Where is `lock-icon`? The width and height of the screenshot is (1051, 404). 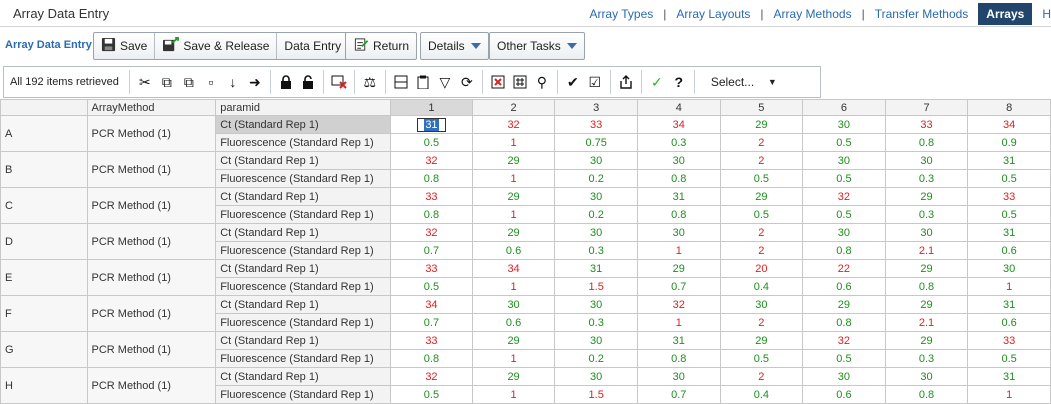 lock-icon is located at coordinates (286, 82).